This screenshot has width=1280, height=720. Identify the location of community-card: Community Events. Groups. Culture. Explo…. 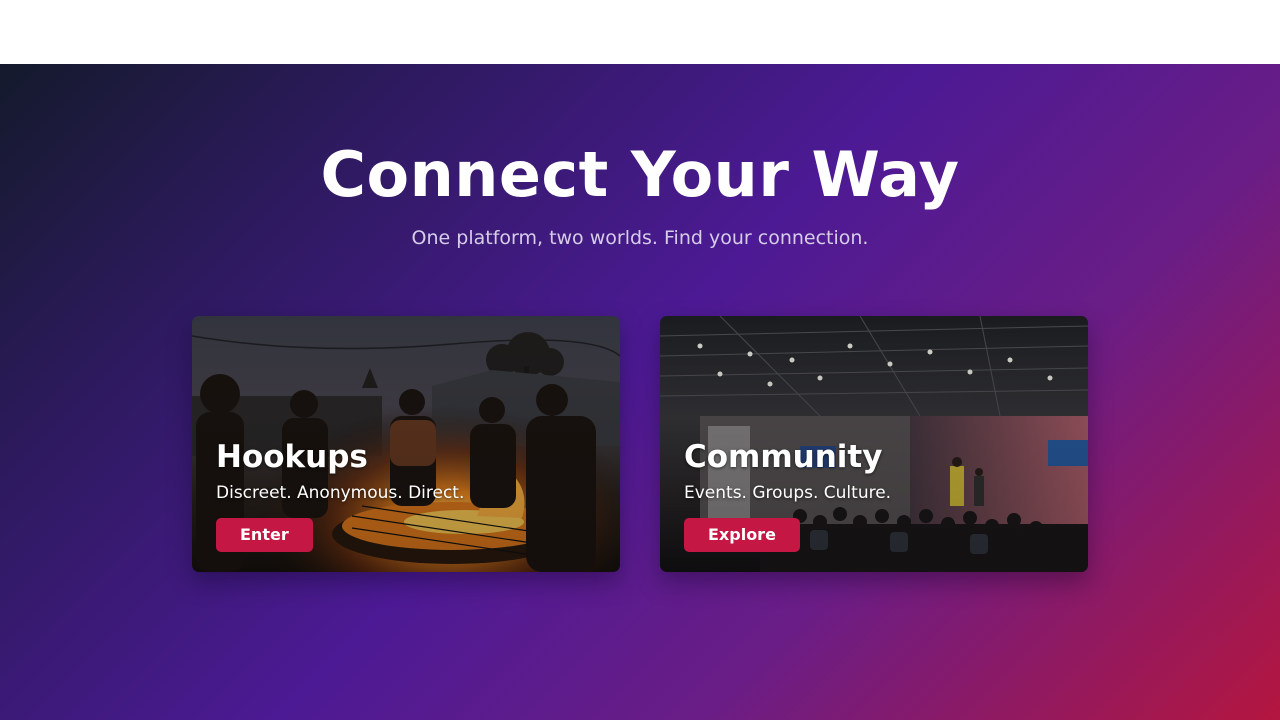
(874, 444).